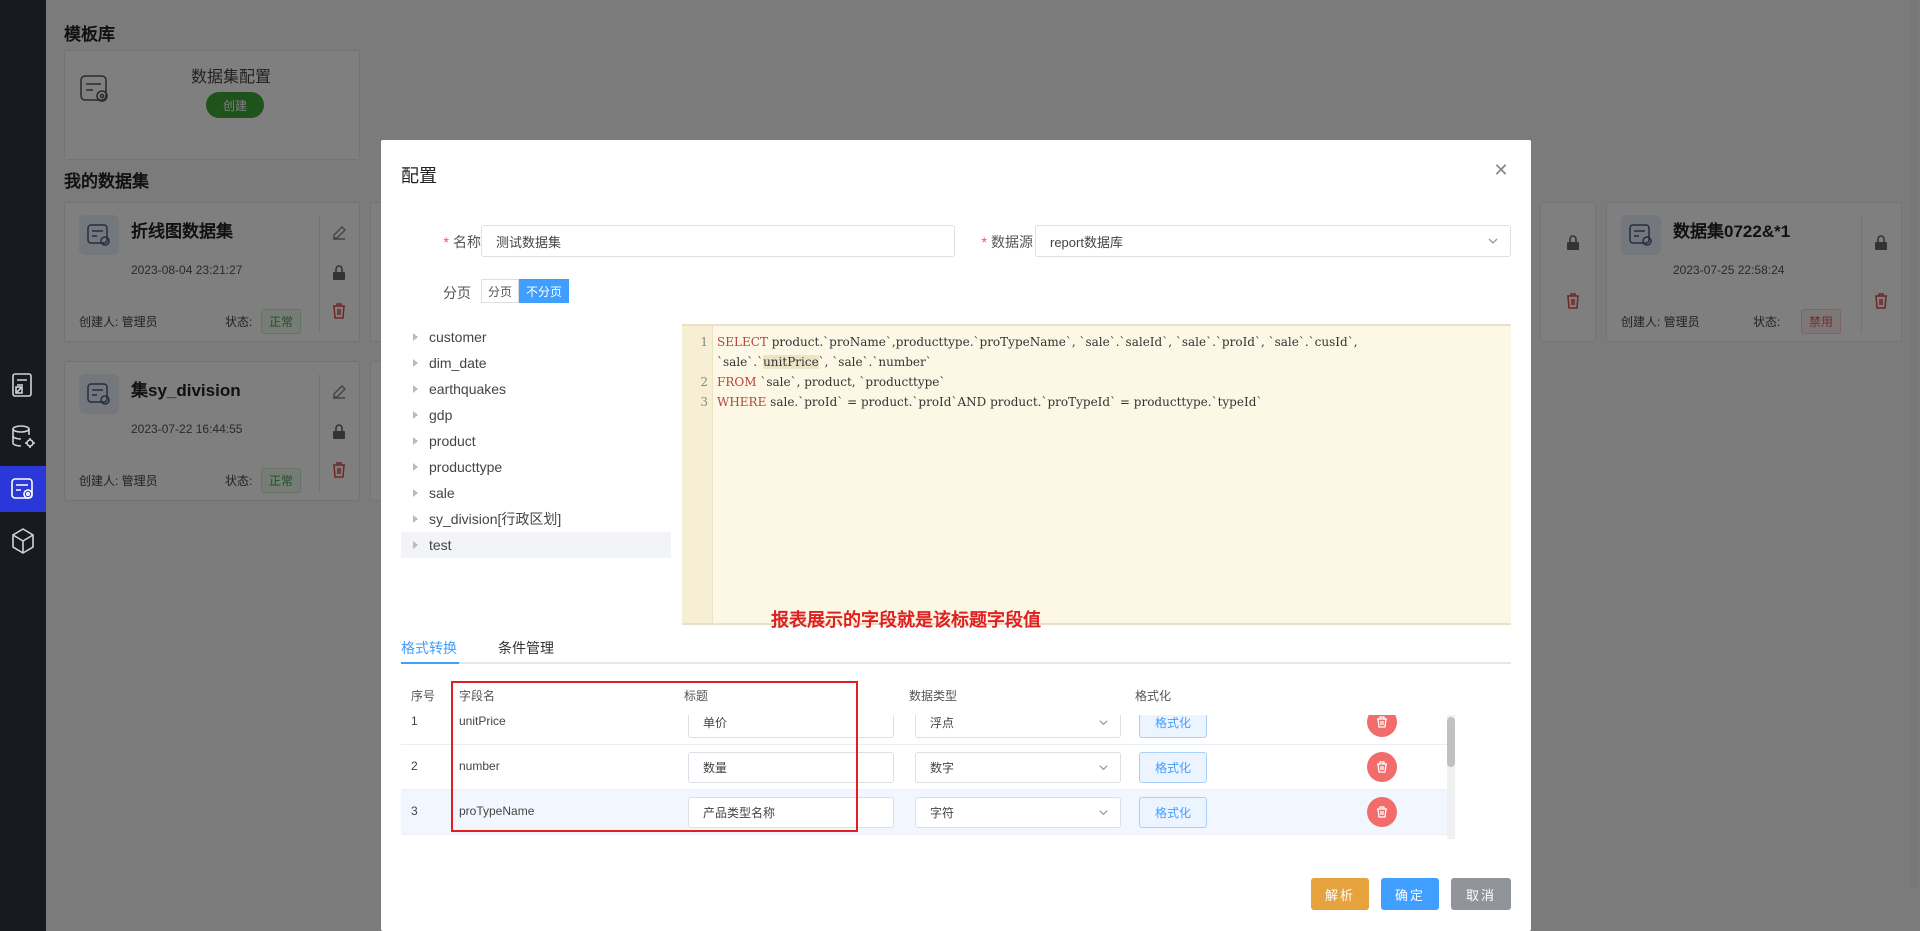  I want to click on page-scrollbar, so click(1914, 444).